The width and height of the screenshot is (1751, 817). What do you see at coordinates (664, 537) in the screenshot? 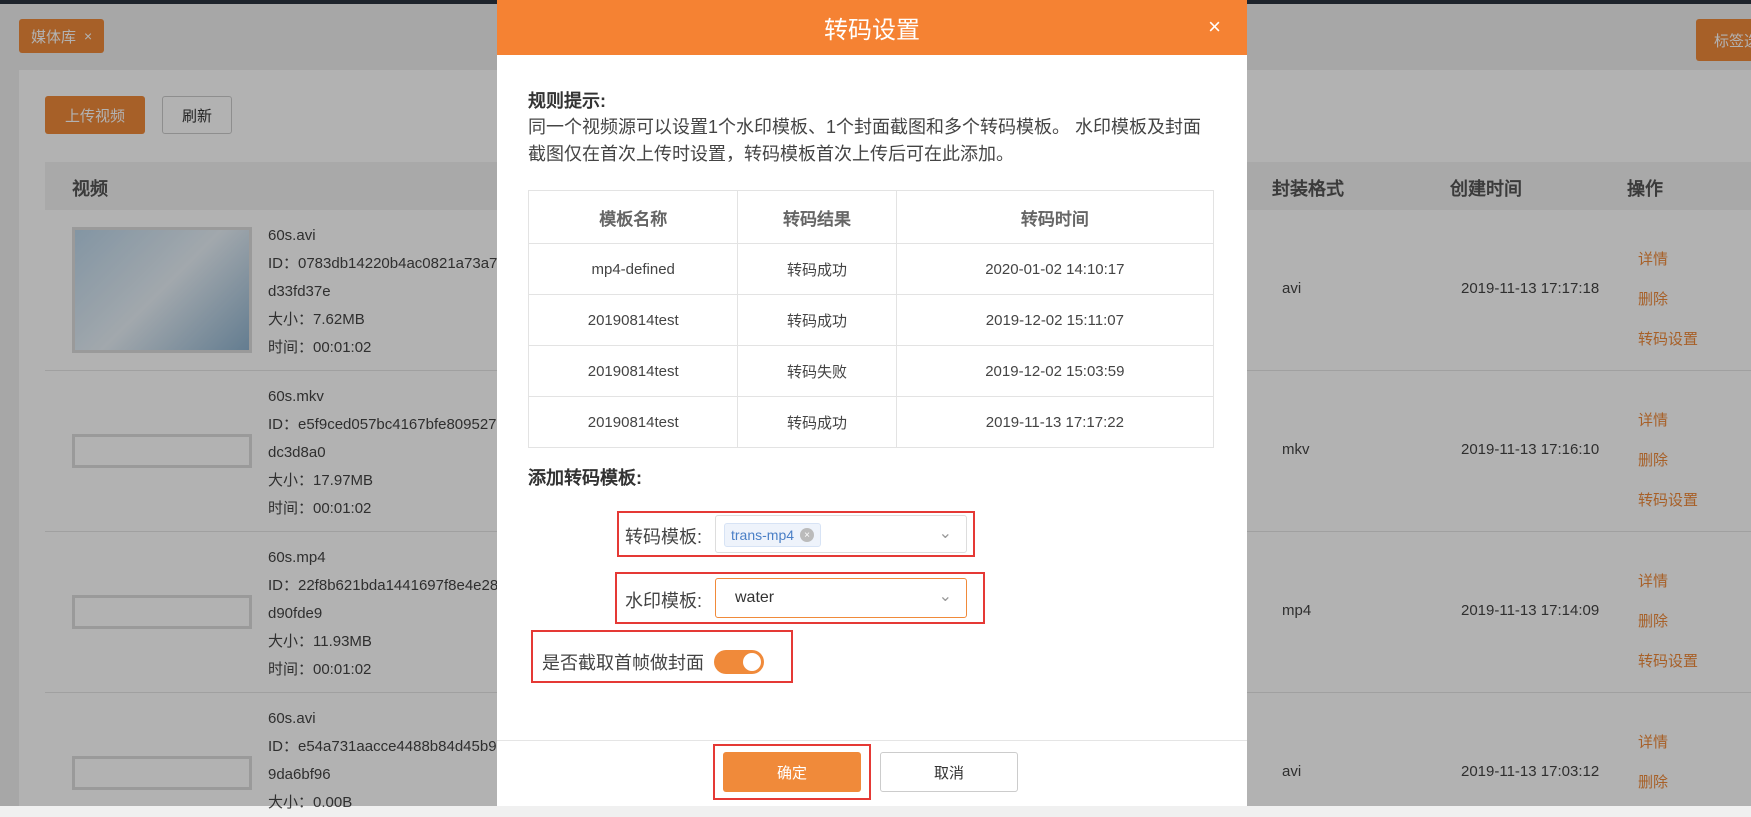
I see `transcode-template-label: 转码模板:` at bounding box center [664, 537].